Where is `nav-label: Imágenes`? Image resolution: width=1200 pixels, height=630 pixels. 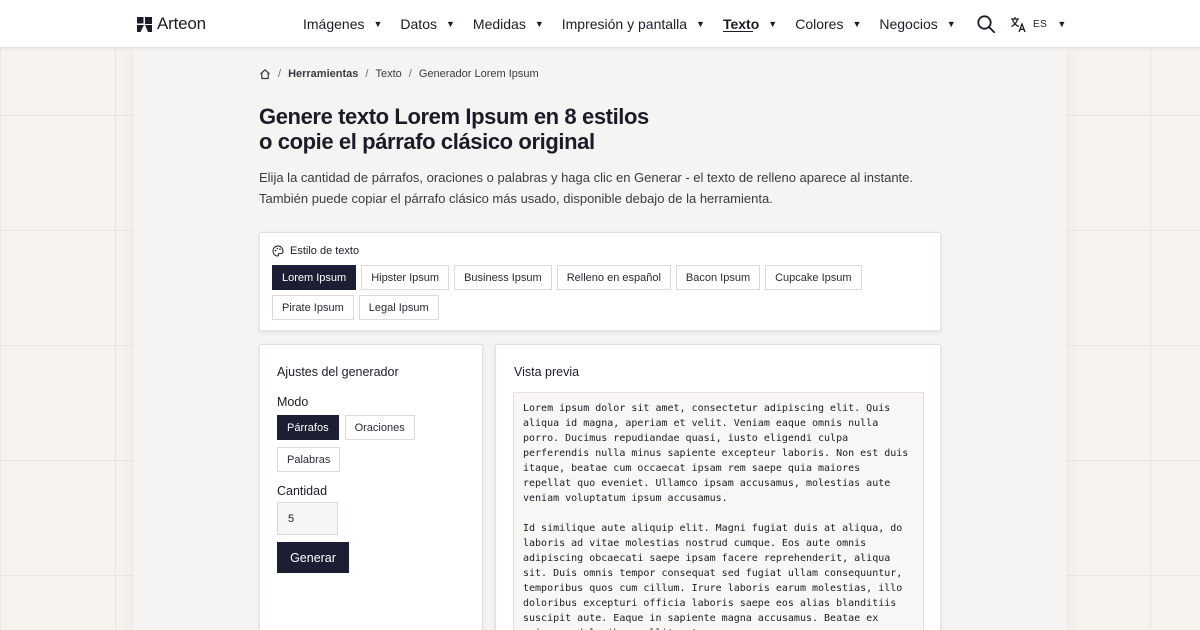
nav-label: Imágenes is located at coordinates (334, 24).